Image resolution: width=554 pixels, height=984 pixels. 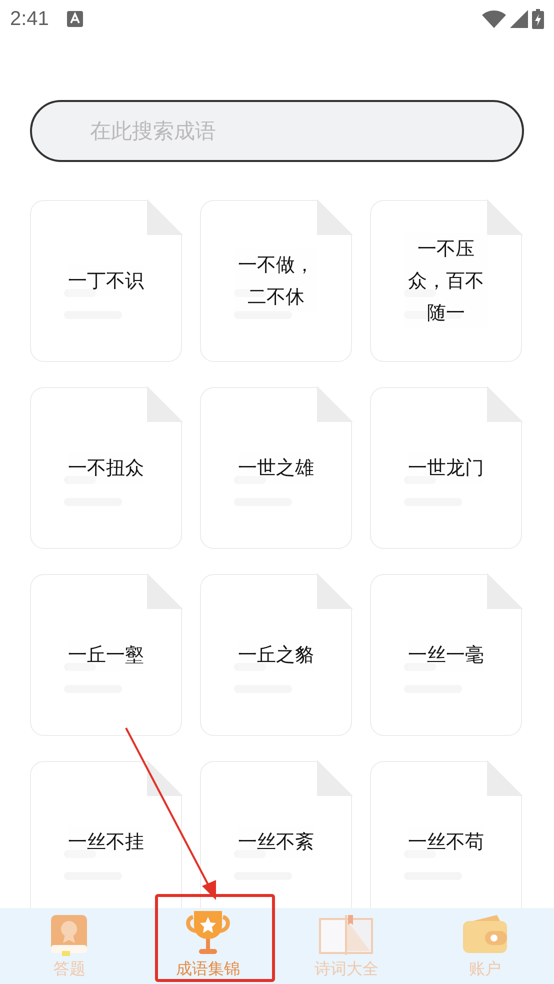 I want to click on idiom-card: 一丝不挂, so click(x=106, y=834).